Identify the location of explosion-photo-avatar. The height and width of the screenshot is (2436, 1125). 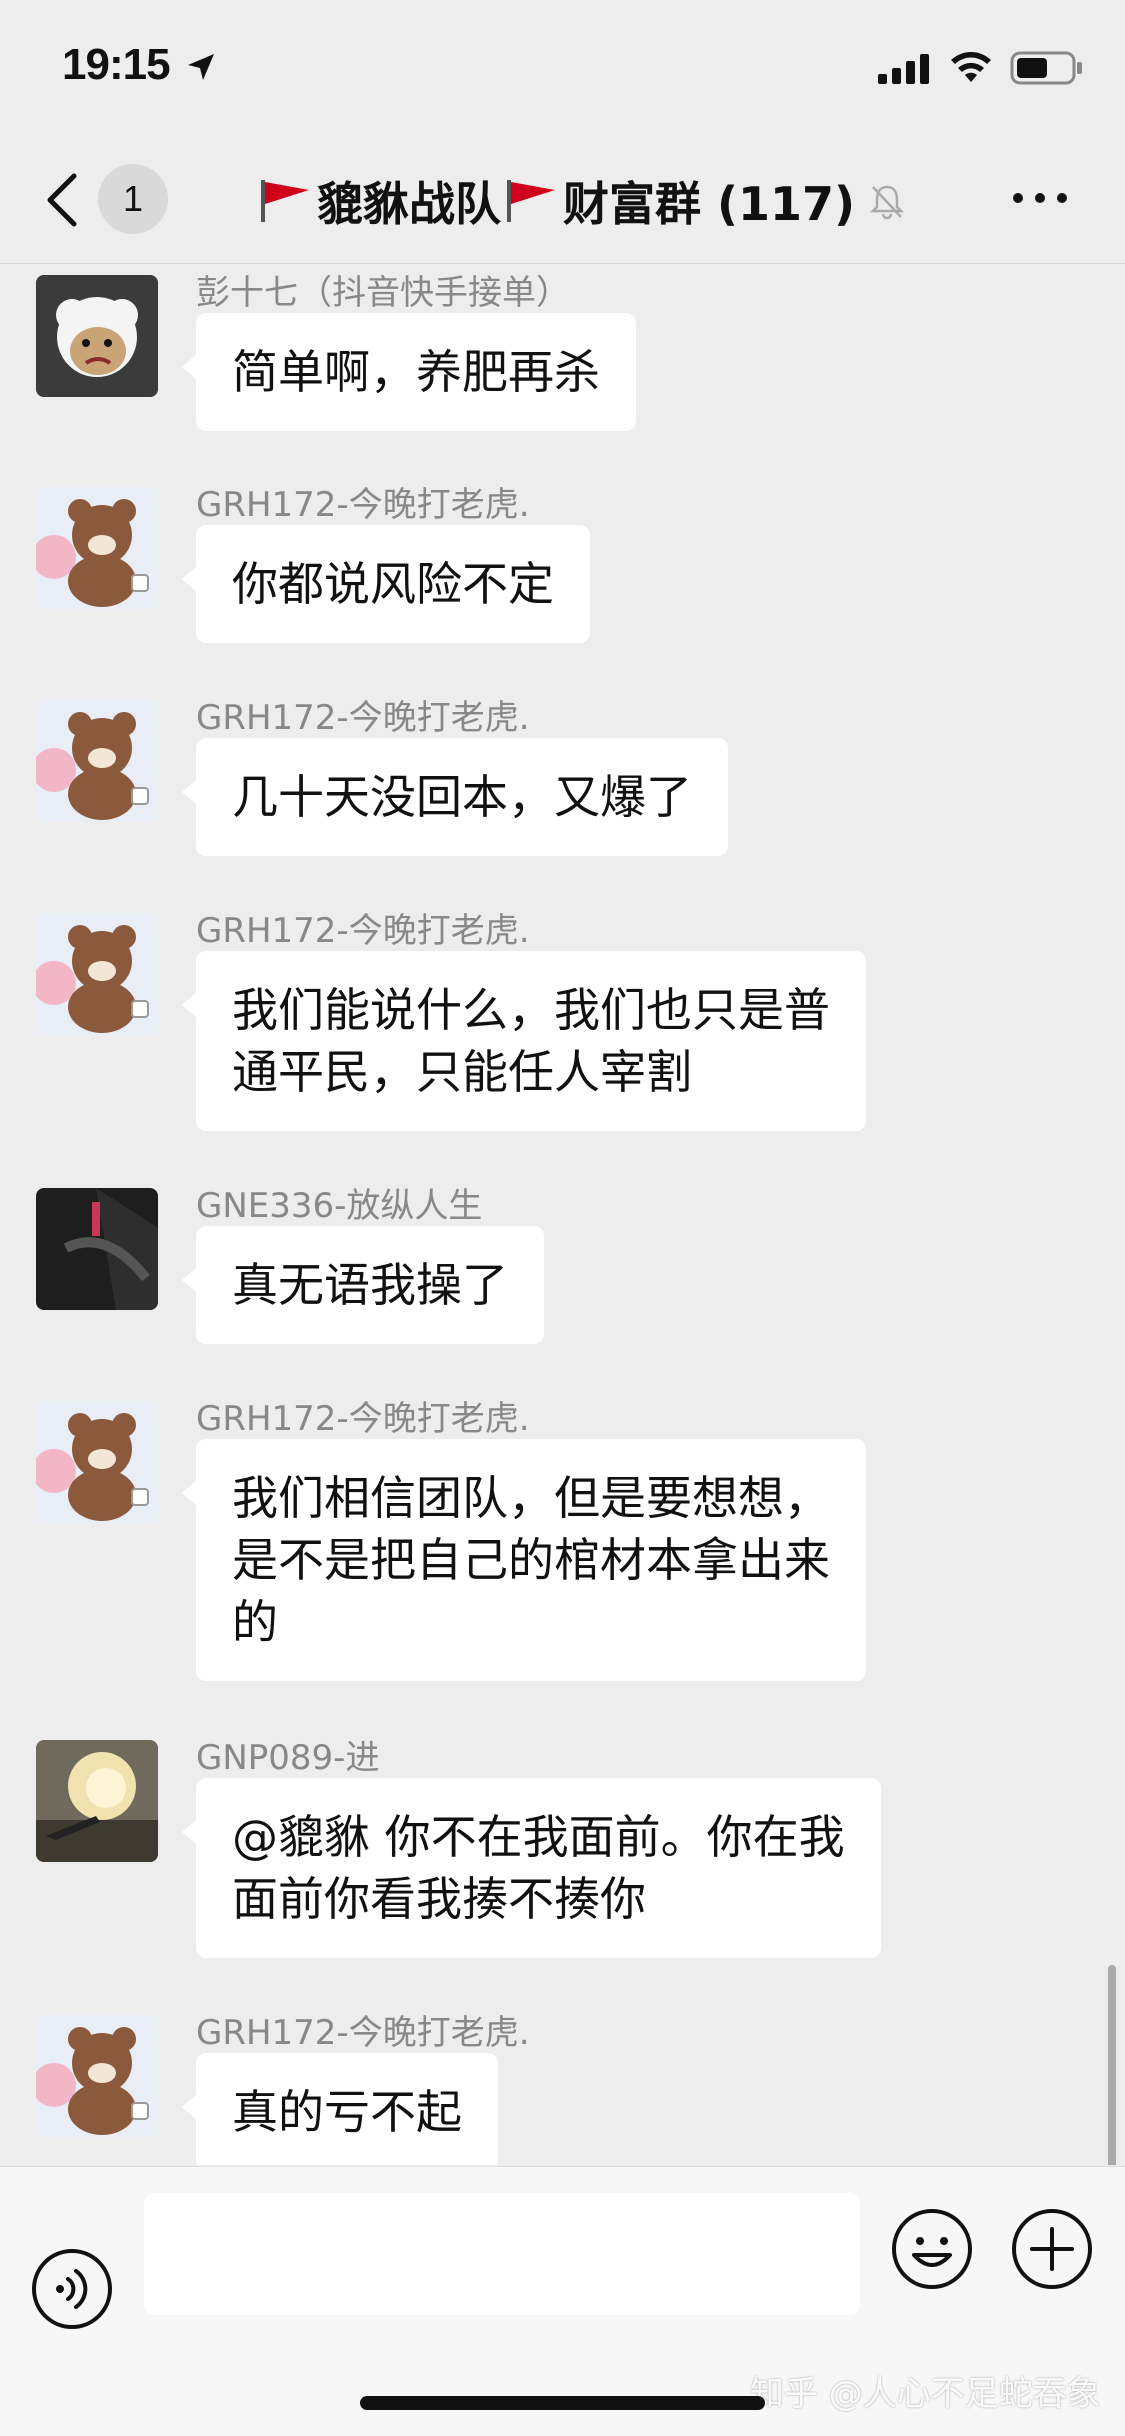
(97, 1801).